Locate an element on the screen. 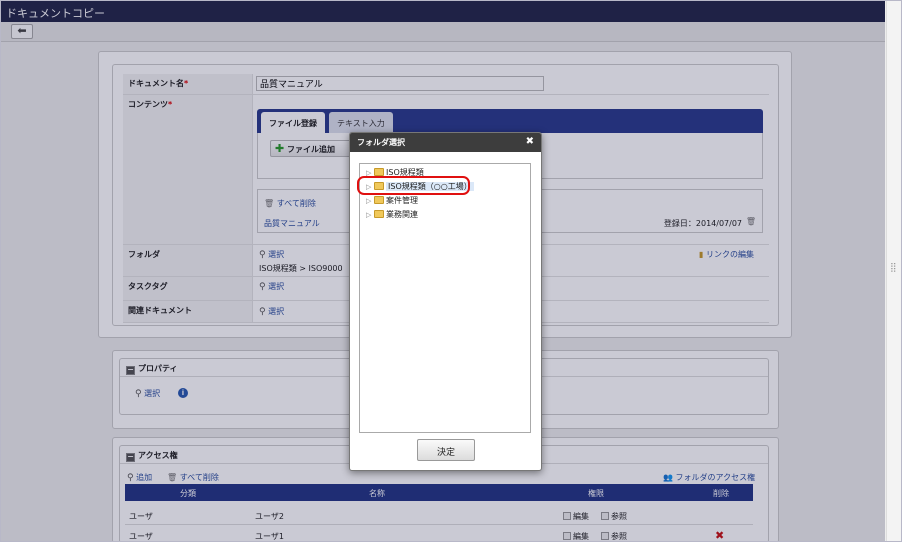 The width and height of the screenshot is (902, 542). tree-node-business: ▷ 業務関連 is located at coordinates (392, 215).